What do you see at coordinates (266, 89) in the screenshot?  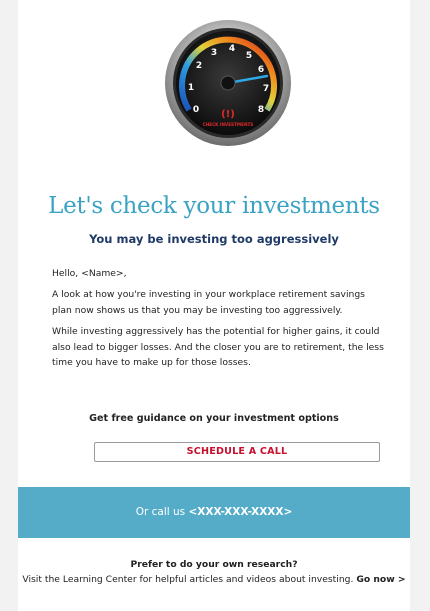 I see `gauge-number: 7` at bounding box center [266, 89].